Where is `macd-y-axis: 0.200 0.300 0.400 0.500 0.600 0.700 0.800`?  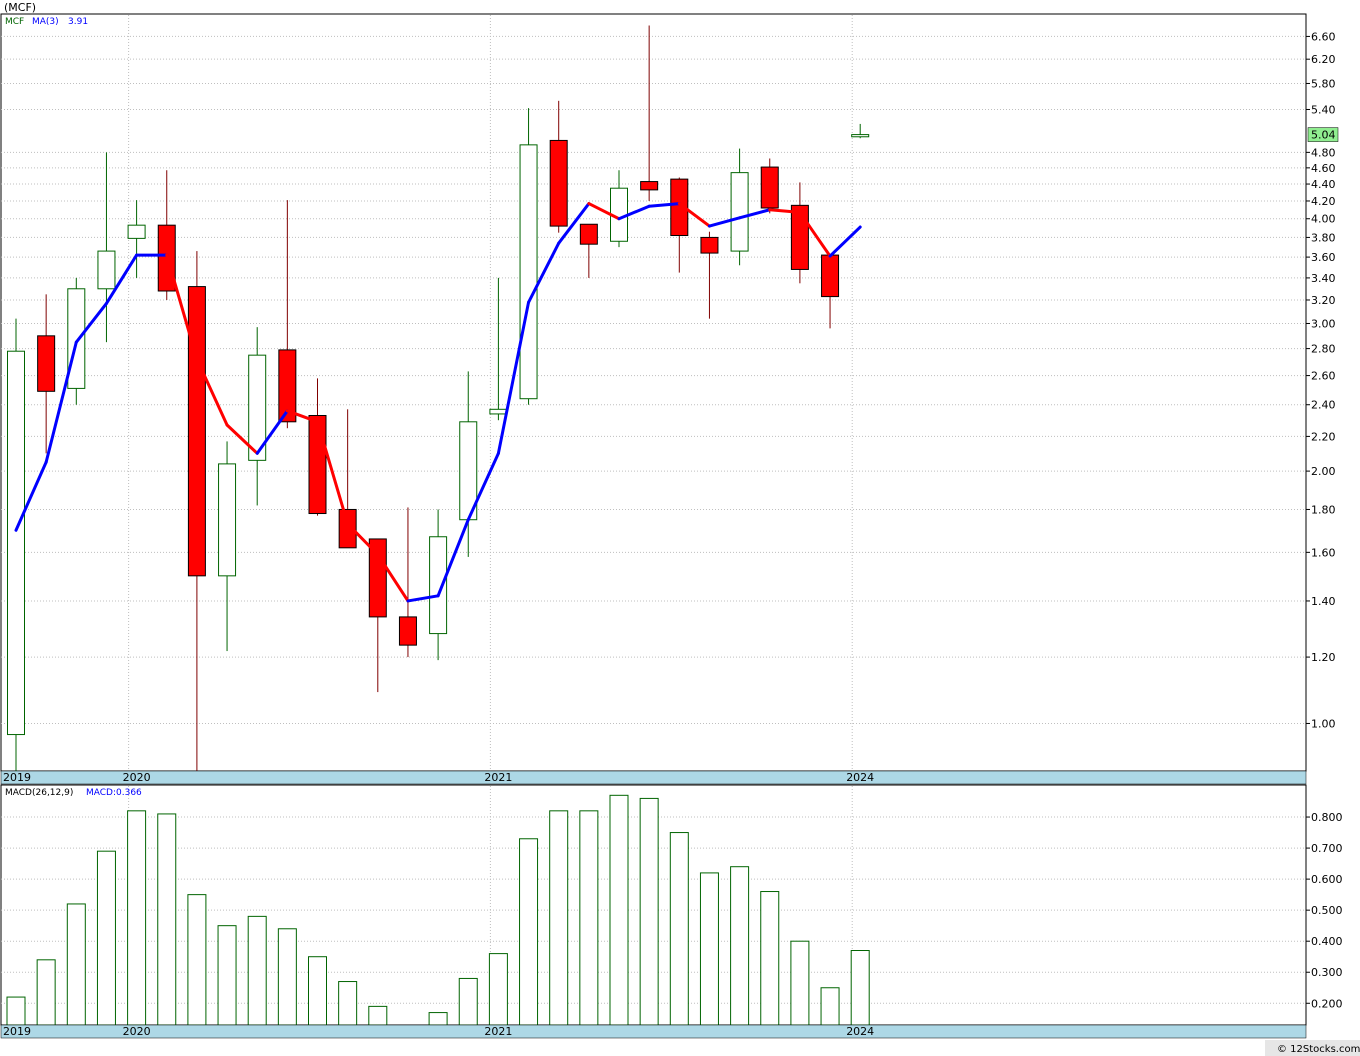 macd-y-axis: 0.200 0.300 0.400 0.500 0.600 0.700 0.800 is located at coordinates (1324, 910).